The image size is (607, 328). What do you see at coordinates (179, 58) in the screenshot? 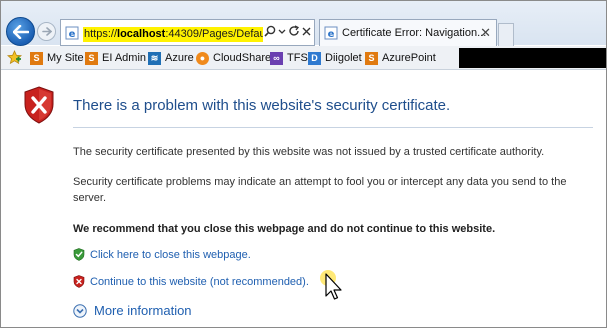
I see `favorite-label: Azure` at bounding box center [179, 58].